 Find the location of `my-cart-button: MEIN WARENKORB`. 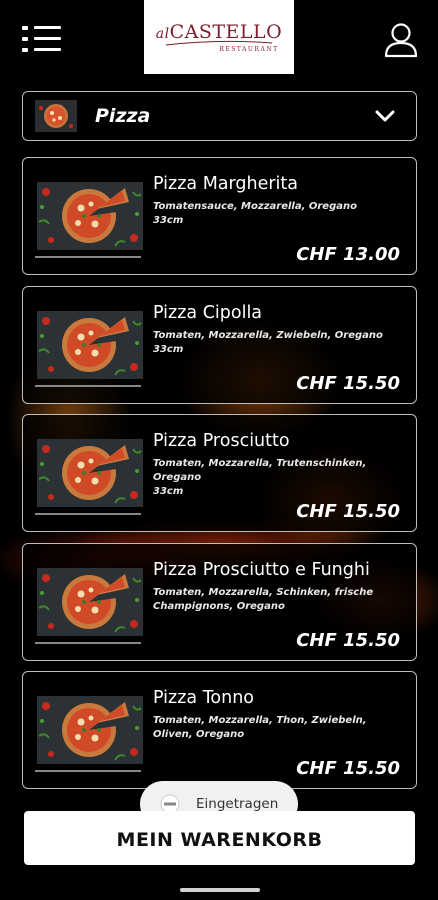

my-cart-button: MEIN WARENKORB is located at coordinates (219, 838).